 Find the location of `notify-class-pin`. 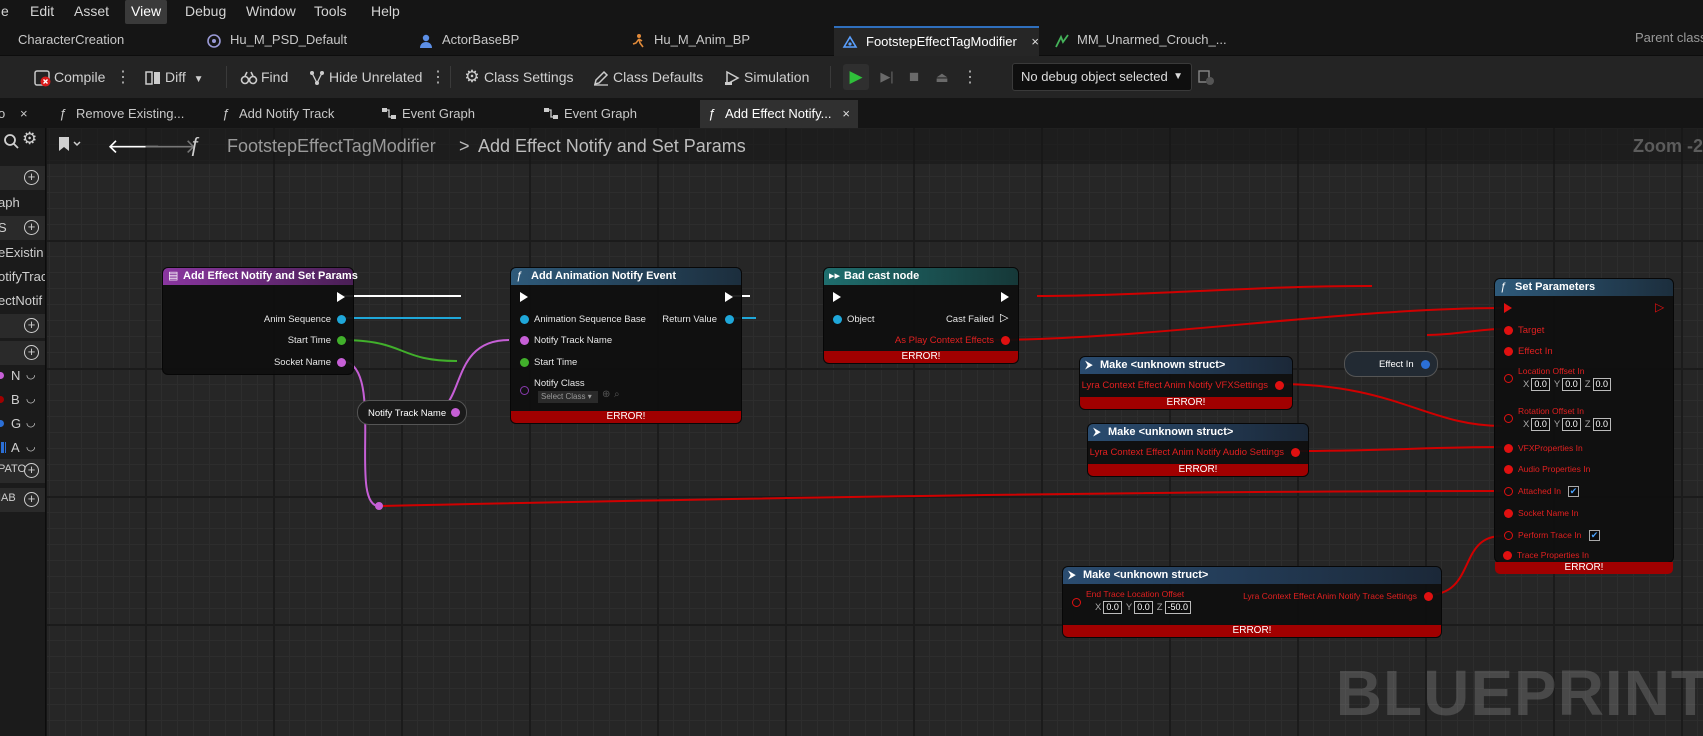

notify-class-pin is located at coordinates (524, 390).